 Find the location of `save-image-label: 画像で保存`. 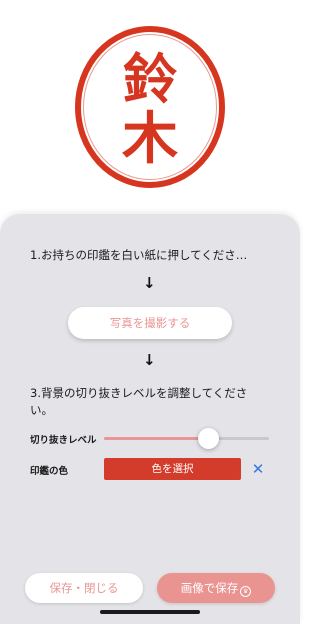

save-image-label: 画像で保存 is located at coordinates (209, 588).